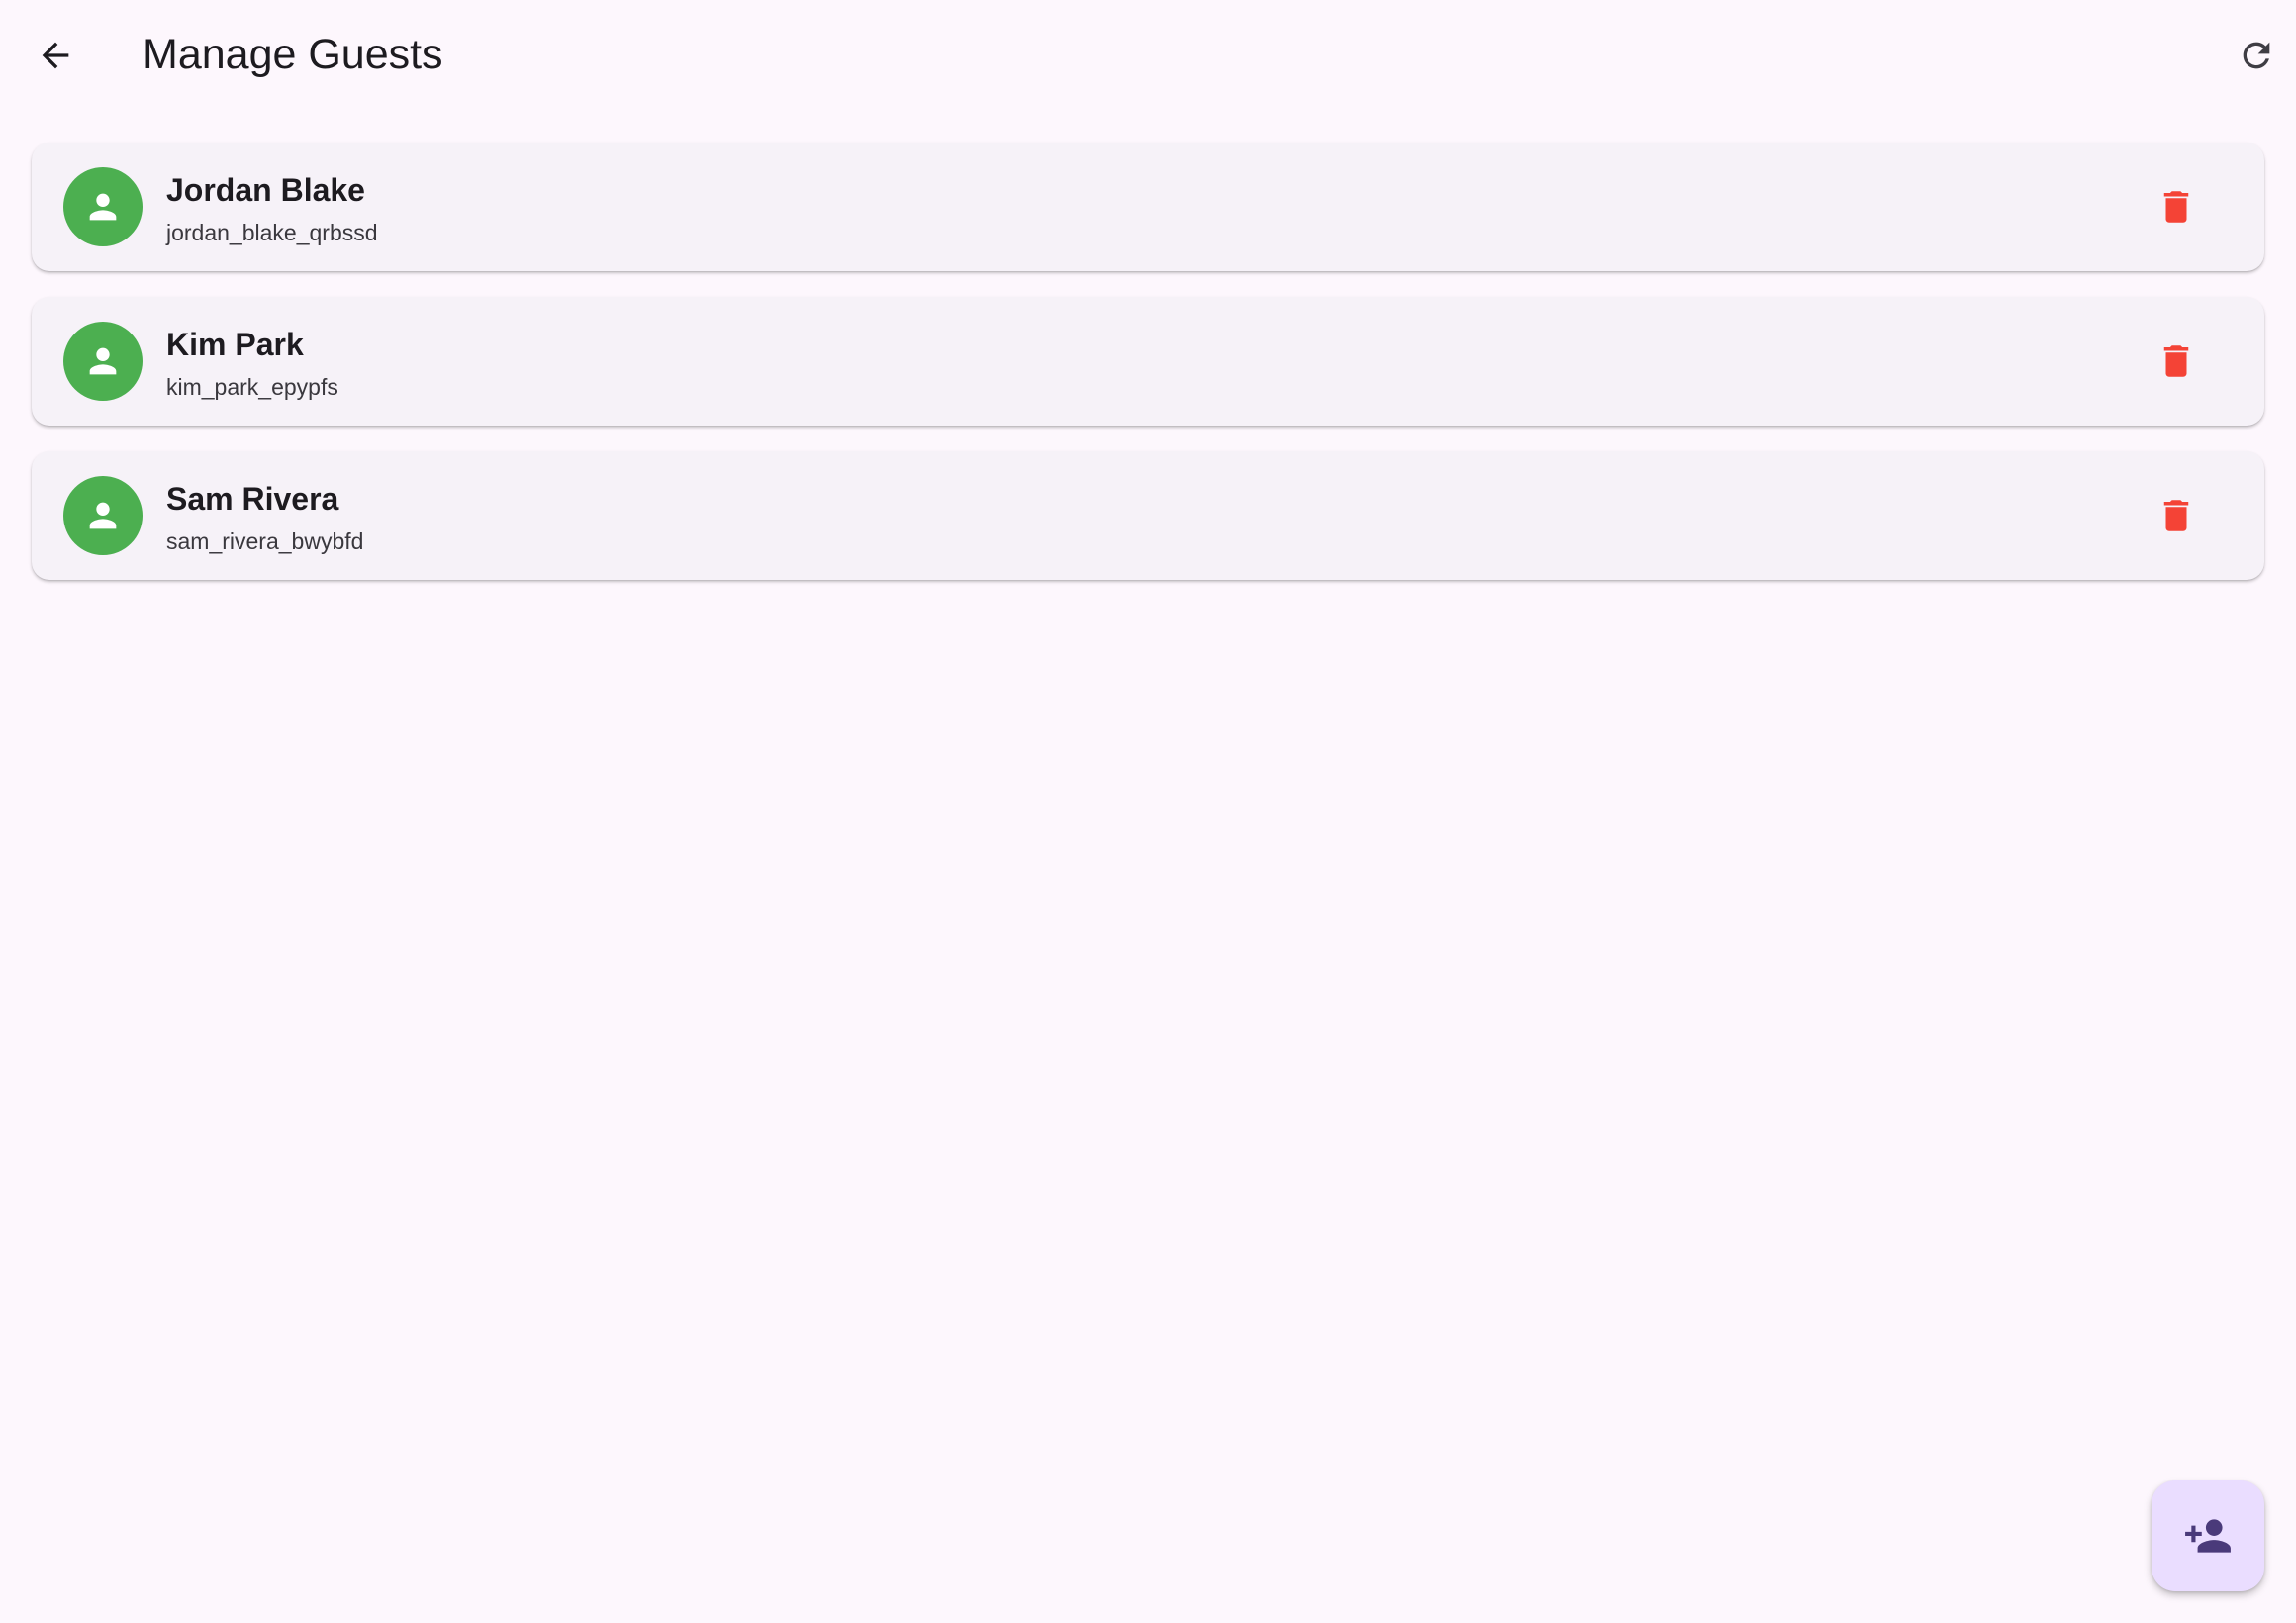  I want to click on add-guest-button, so click(2208, 1535).